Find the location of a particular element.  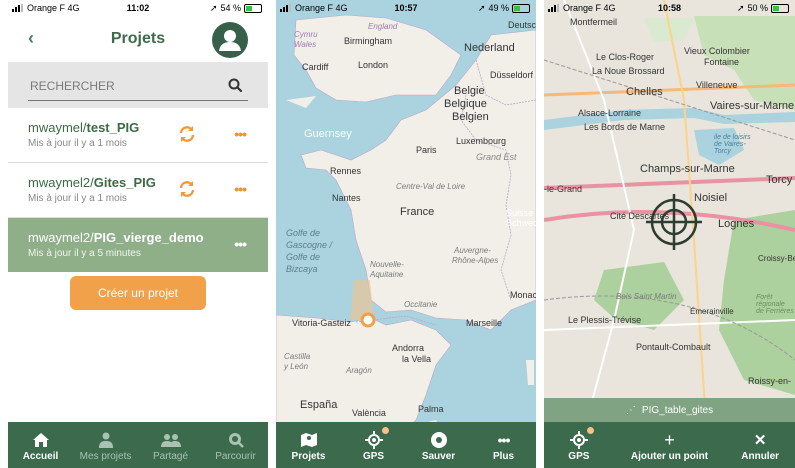

search-icon is located at coordinates (235, 85).